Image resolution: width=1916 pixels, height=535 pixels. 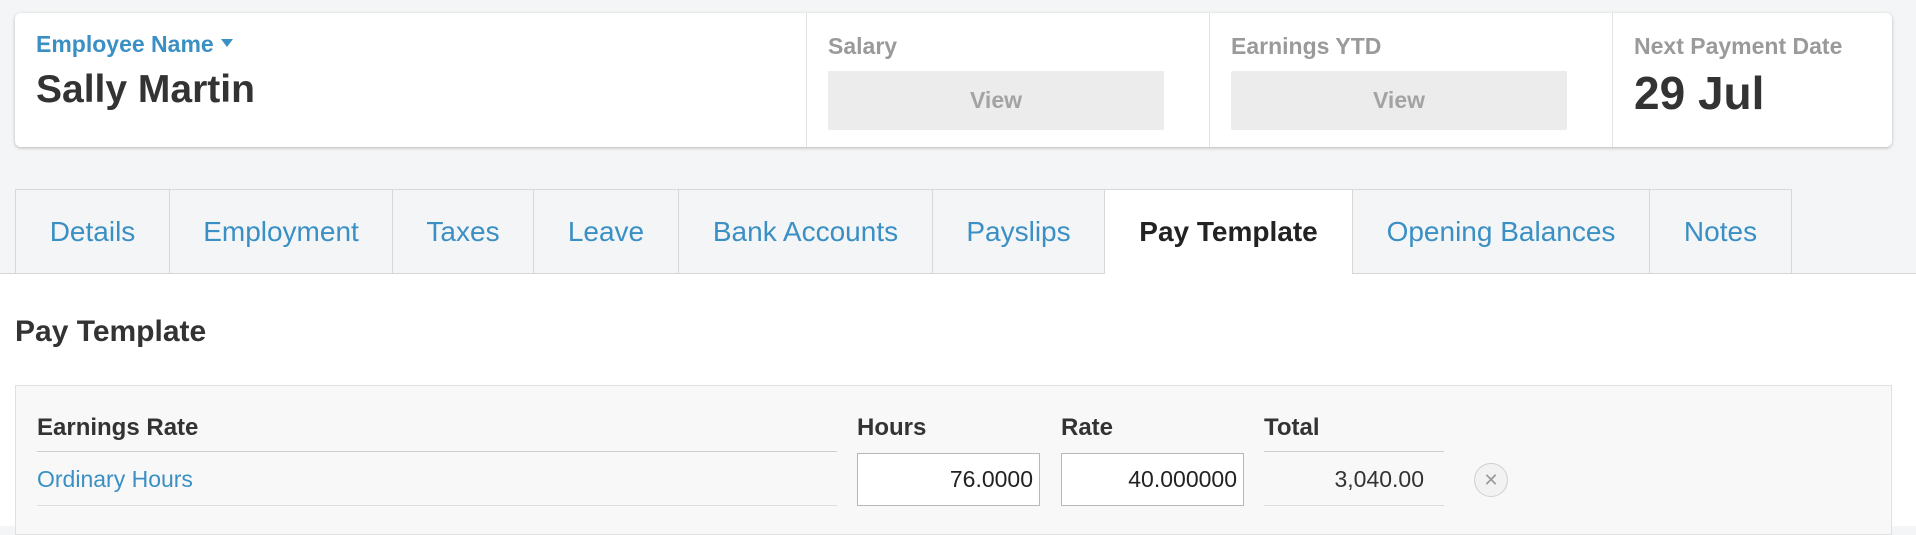 What do you see at coordinates (111, 331) in the screenshot?
I see `section-title: Pay Template` at bounding box center [111, 331].